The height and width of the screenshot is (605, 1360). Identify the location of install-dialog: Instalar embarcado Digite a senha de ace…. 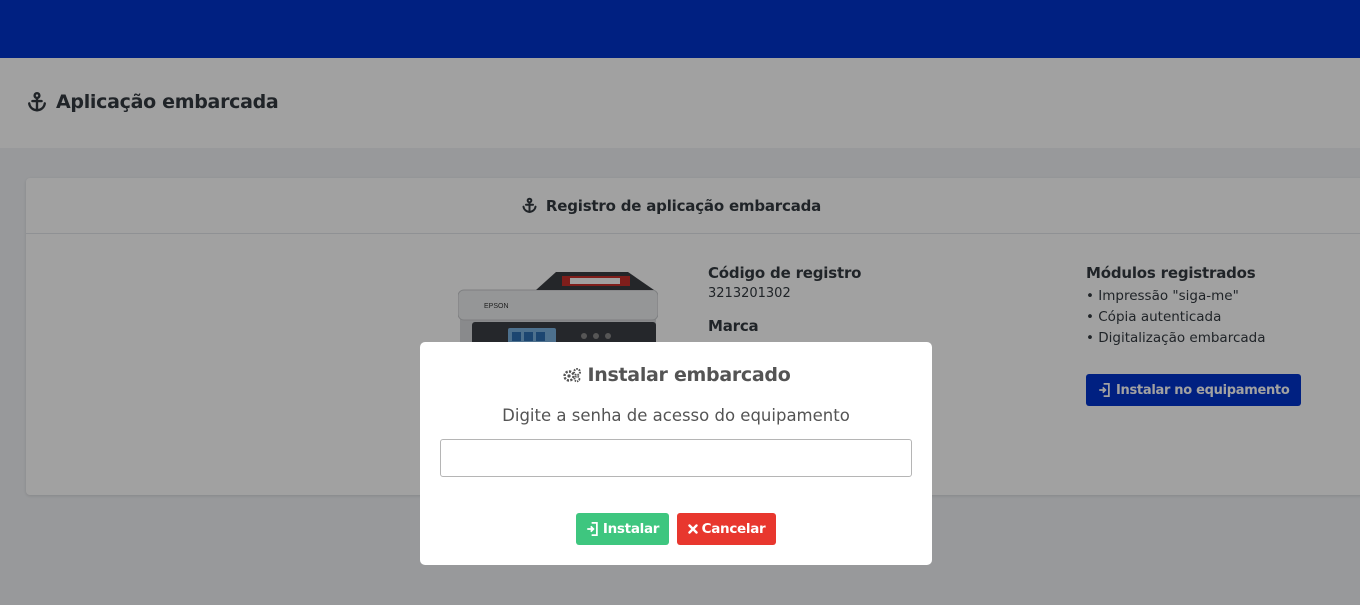
(676, 453).